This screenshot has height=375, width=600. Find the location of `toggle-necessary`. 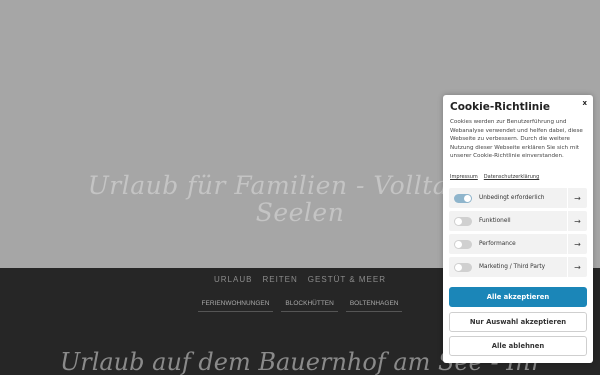

toggle-necessary is located at coordinates (463, 198).